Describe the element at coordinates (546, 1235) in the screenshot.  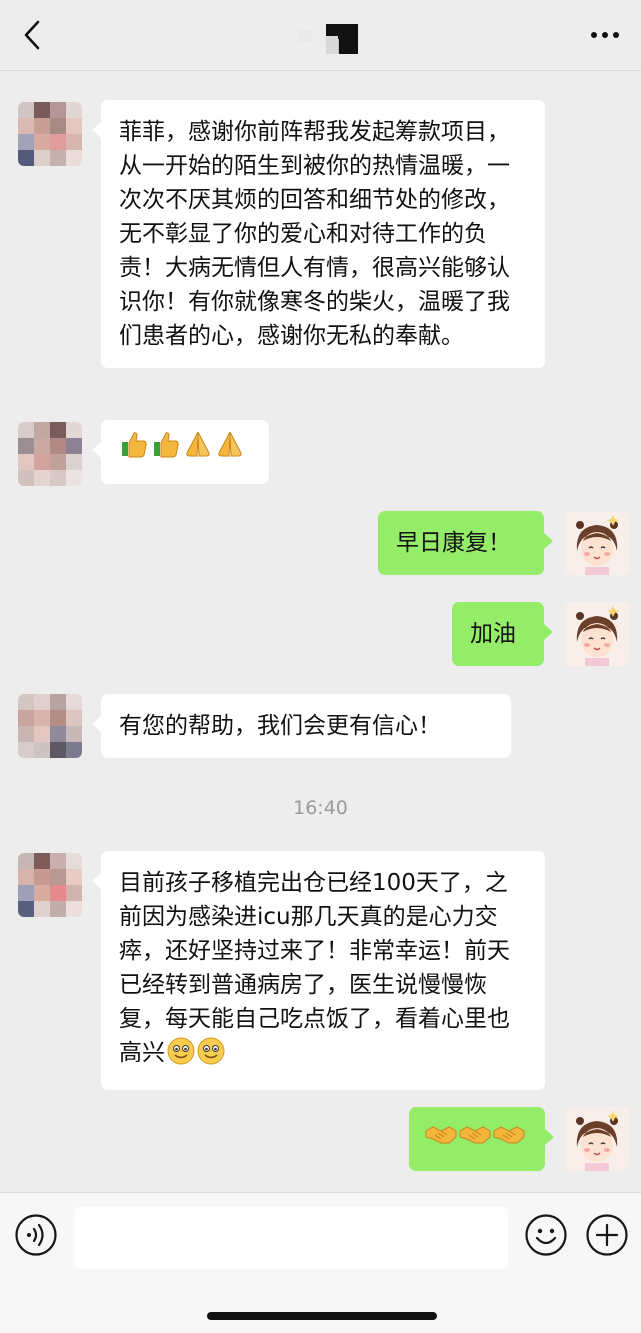
I see `emoji-picker-icon` at that location.